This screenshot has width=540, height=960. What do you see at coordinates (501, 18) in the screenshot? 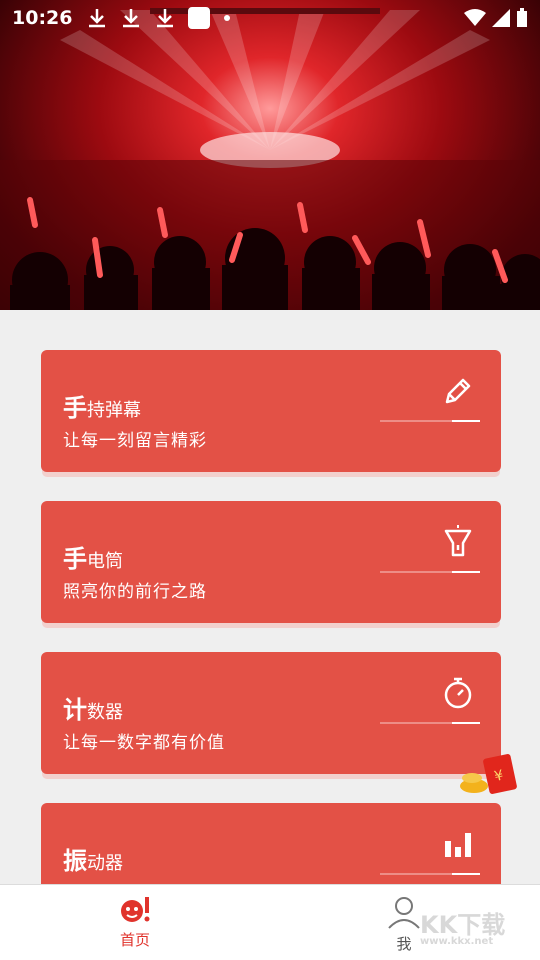
I see `signal-icon` at bounding box center [501, 18].